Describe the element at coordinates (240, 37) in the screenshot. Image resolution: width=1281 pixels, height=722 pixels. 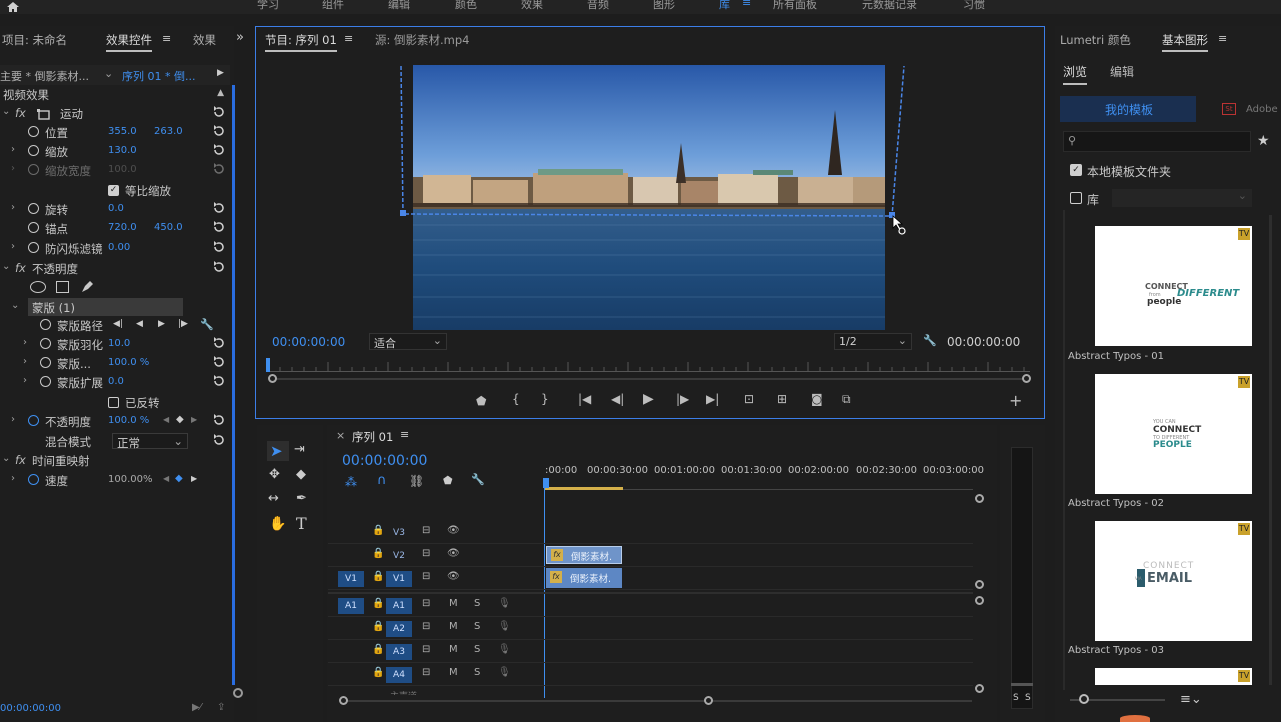
I see `overflow-chevron-icon: »` at that location.